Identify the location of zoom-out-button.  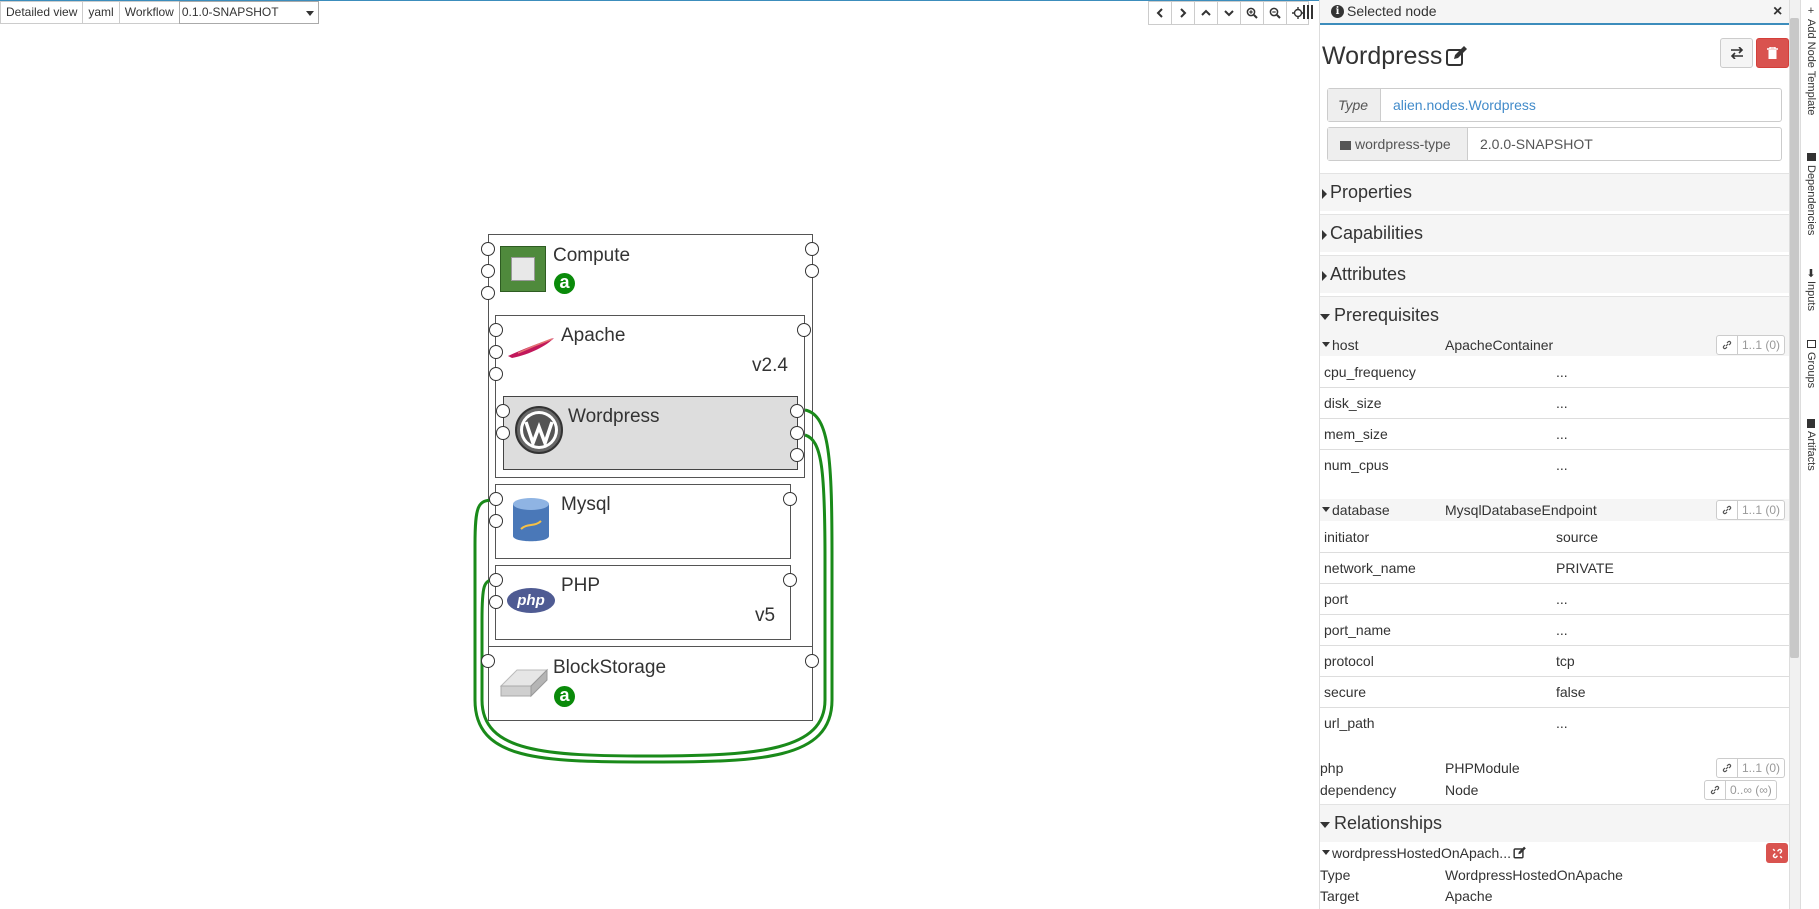
(1274, 13).